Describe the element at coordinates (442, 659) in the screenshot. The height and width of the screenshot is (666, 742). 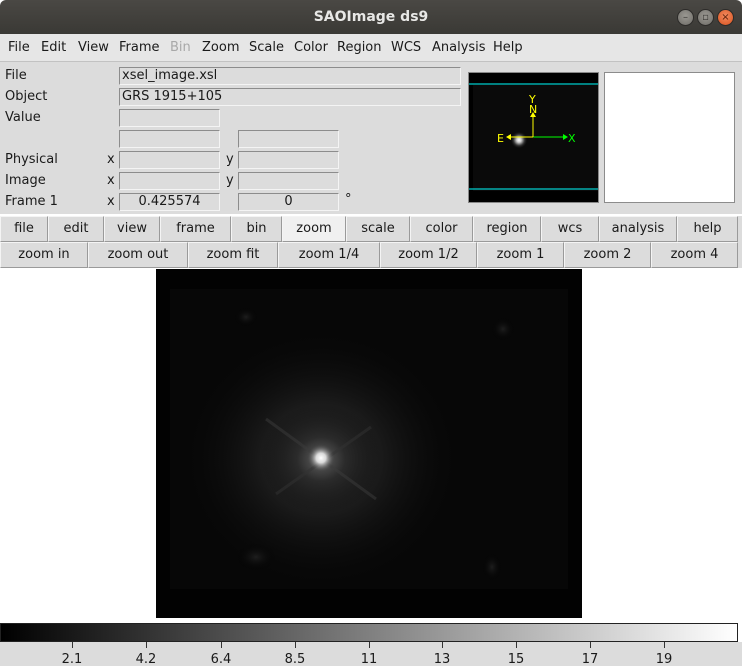
I see `colorbar-tick-label: 13` at that location.